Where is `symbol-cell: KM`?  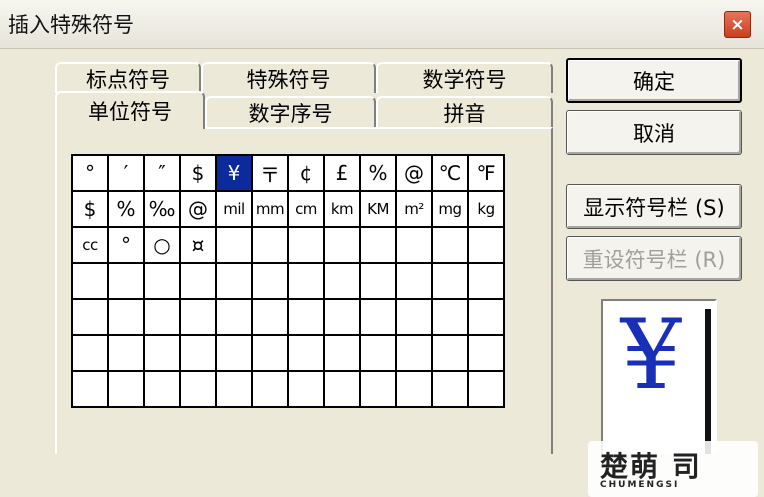 symbol-cell: KM is located at coordinates (379, 210).